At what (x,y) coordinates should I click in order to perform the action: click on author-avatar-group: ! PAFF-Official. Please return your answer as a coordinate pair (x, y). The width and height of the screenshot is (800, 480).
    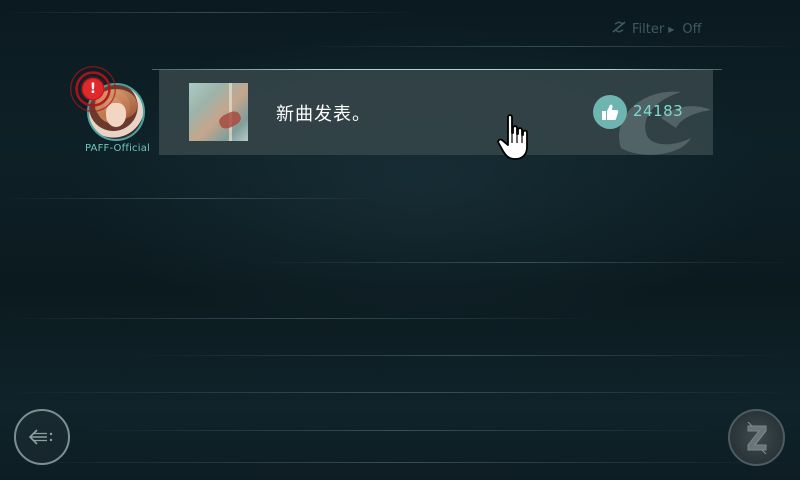
    Looking at the image, I should click on (112, 112).